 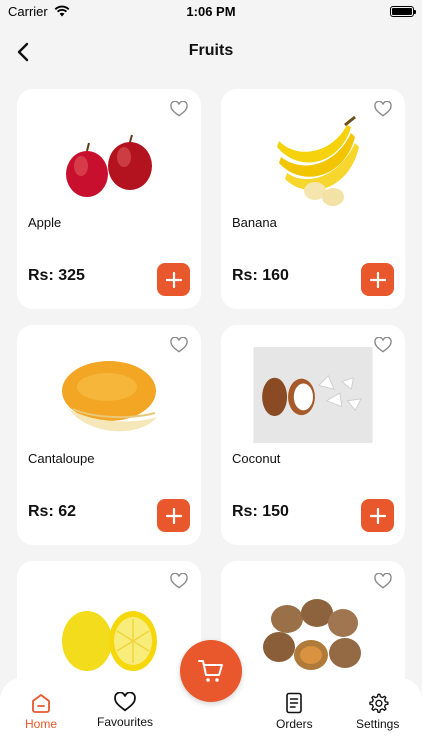 I want to click on product-price: Rs: 325, so click(x=56, y=275).